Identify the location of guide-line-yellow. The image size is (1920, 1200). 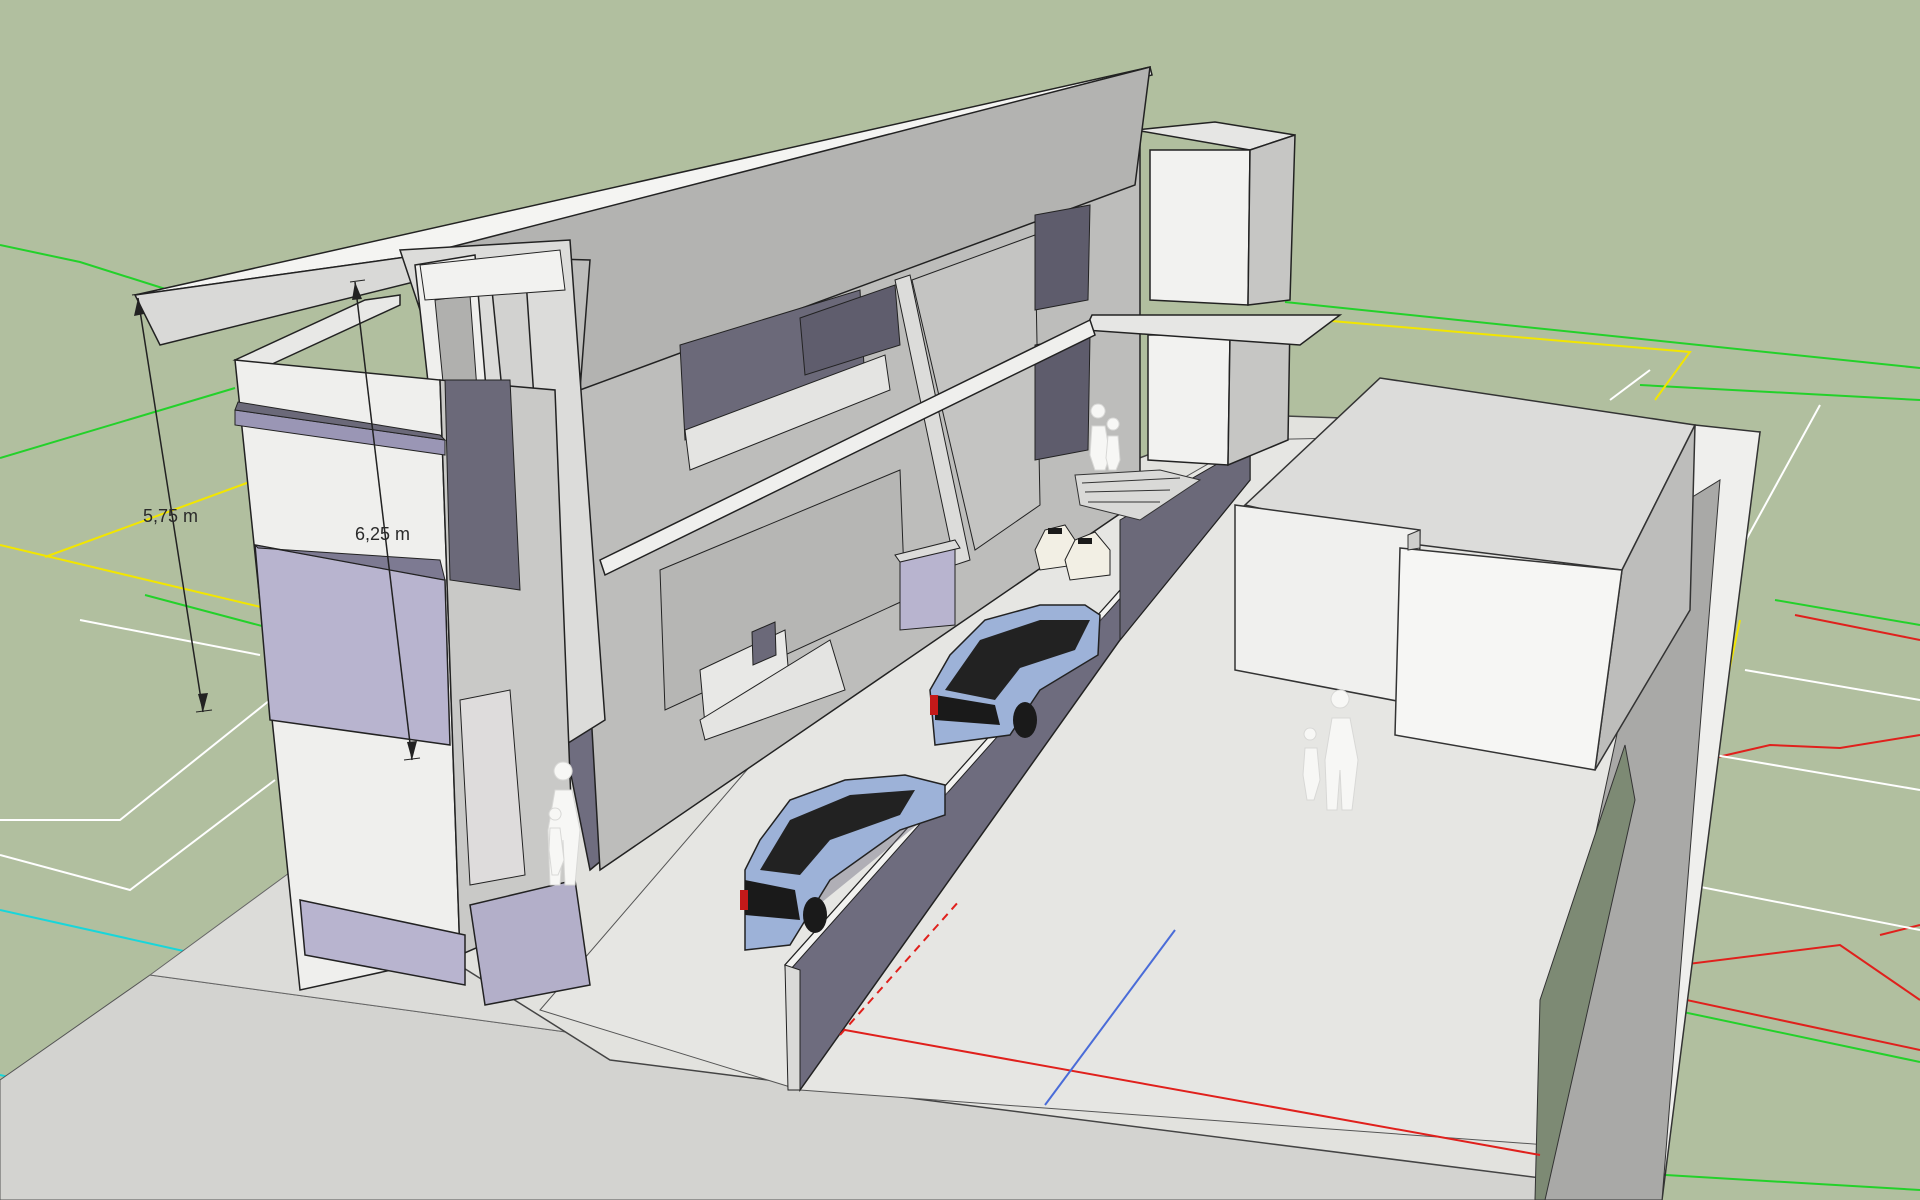
(133, 576).